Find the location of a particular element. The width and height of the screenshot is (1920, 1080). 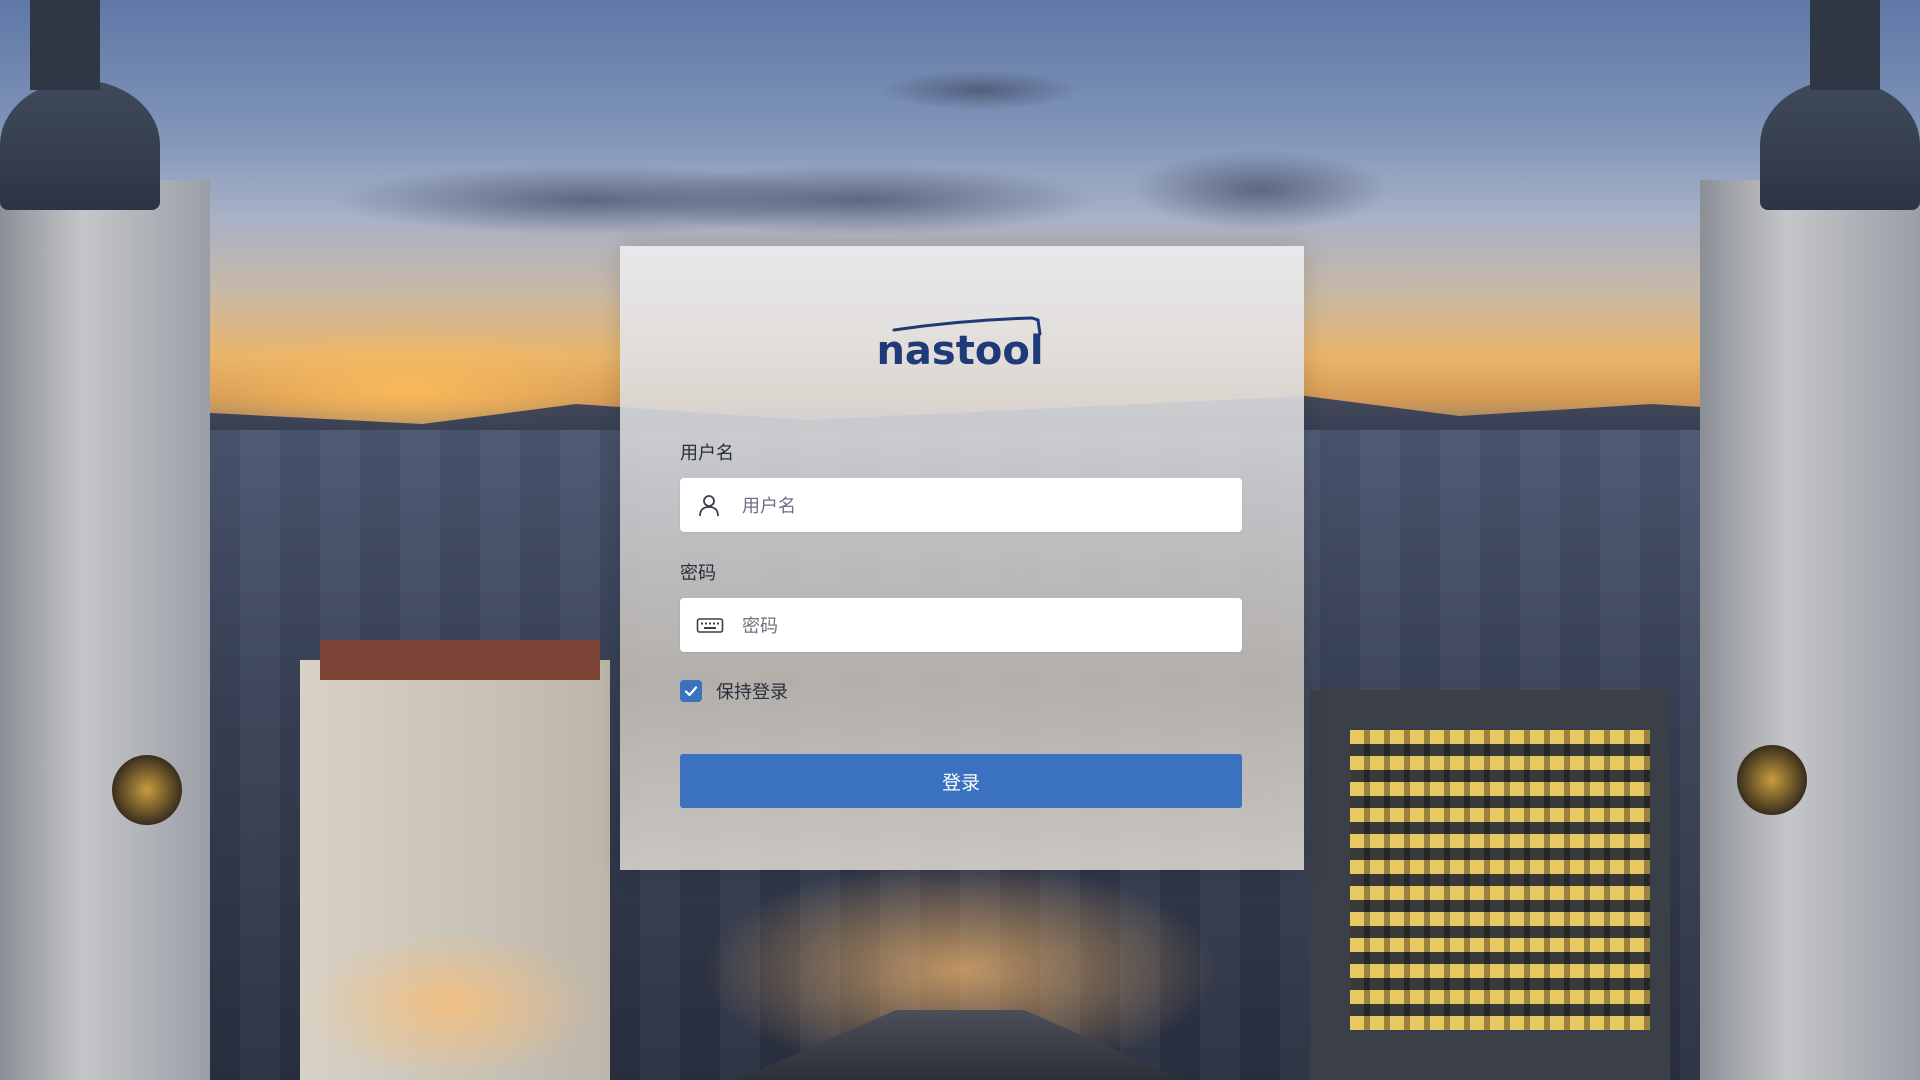

lantern-right is located at coordinates (1845, 45).